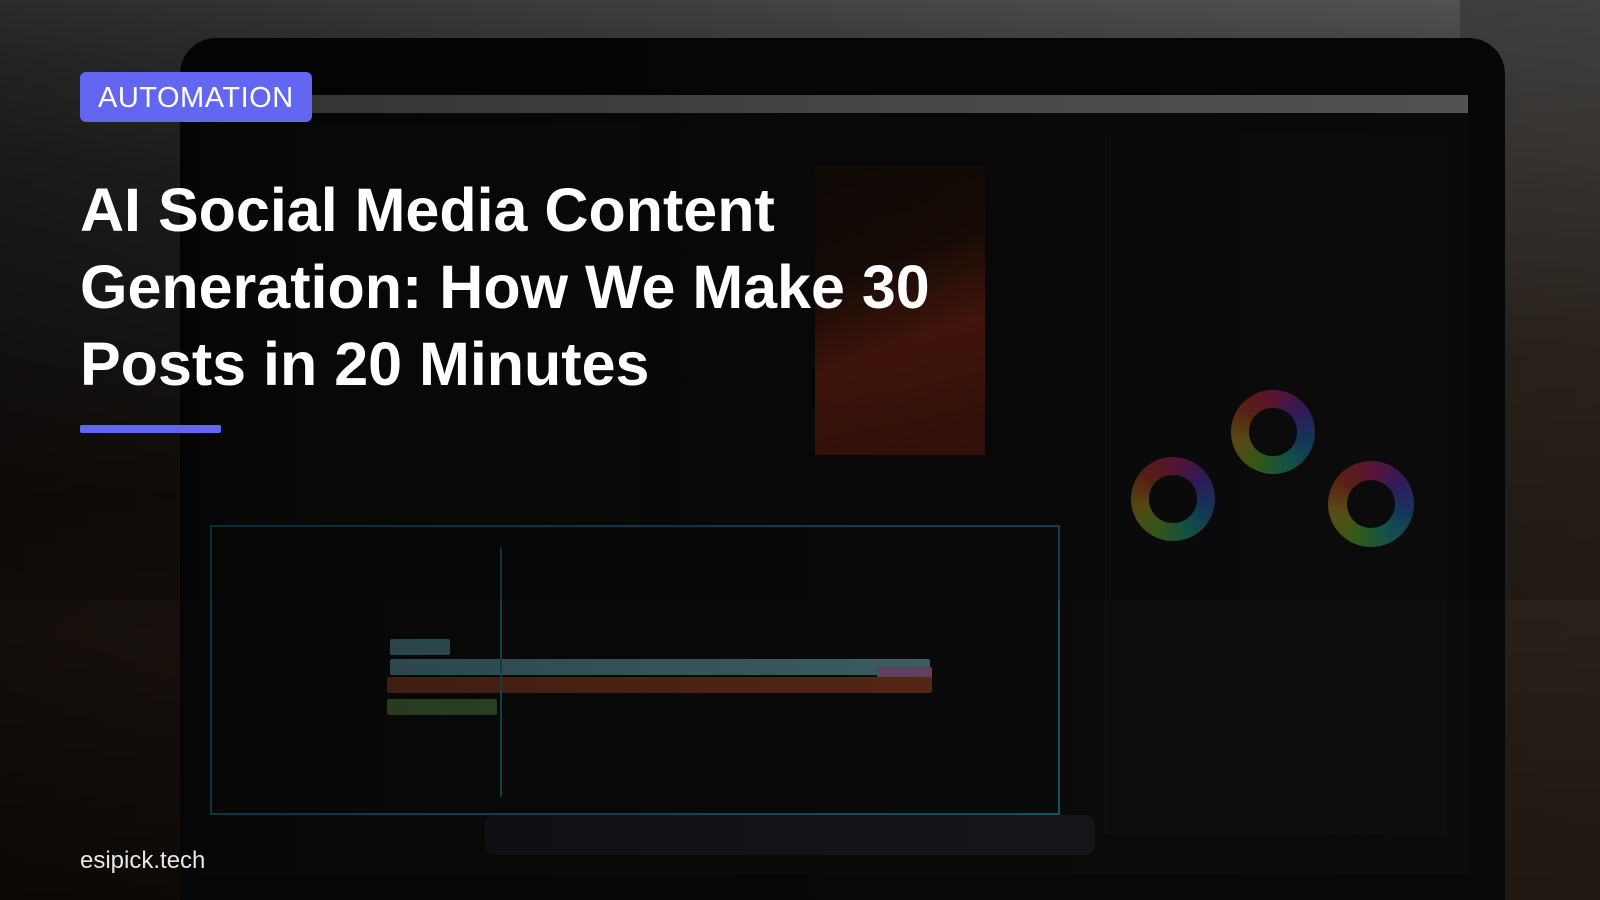  What do you see at coordinates (142, 861) in the screenshot?
I see `site-domain: esipick.tech` at bounding box center [142, 861].